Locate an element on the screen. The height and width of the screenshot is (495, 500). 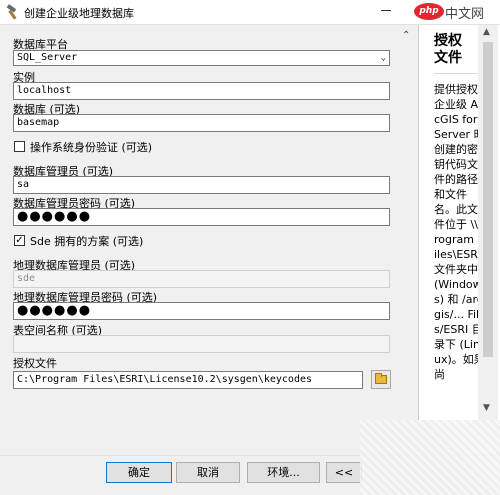
gdb-admin-input: sde is located at coordinates (201, 279).